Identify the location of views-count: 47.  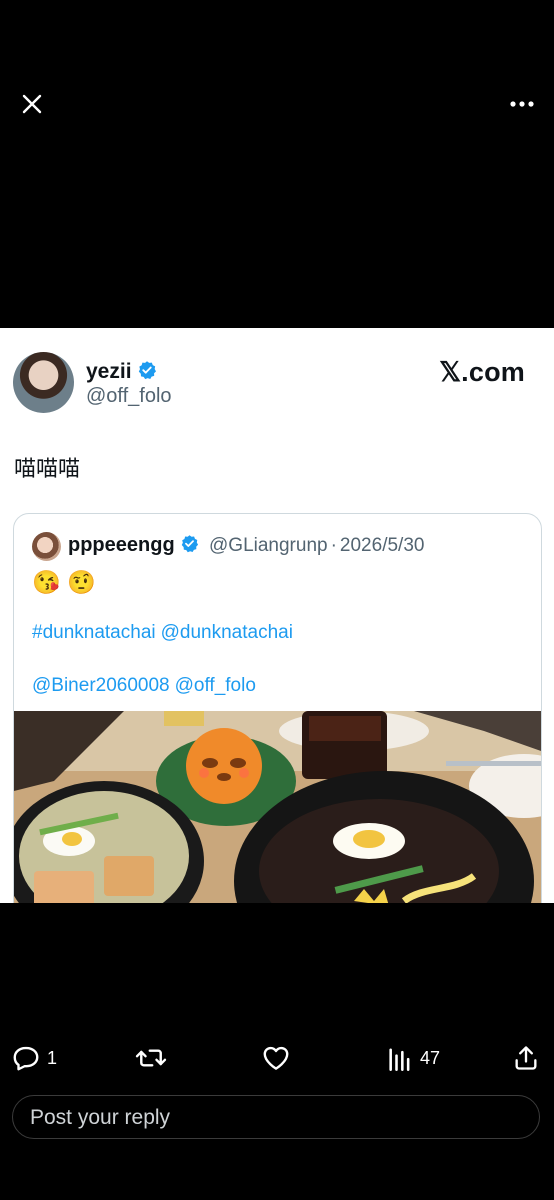
(430, 1057).